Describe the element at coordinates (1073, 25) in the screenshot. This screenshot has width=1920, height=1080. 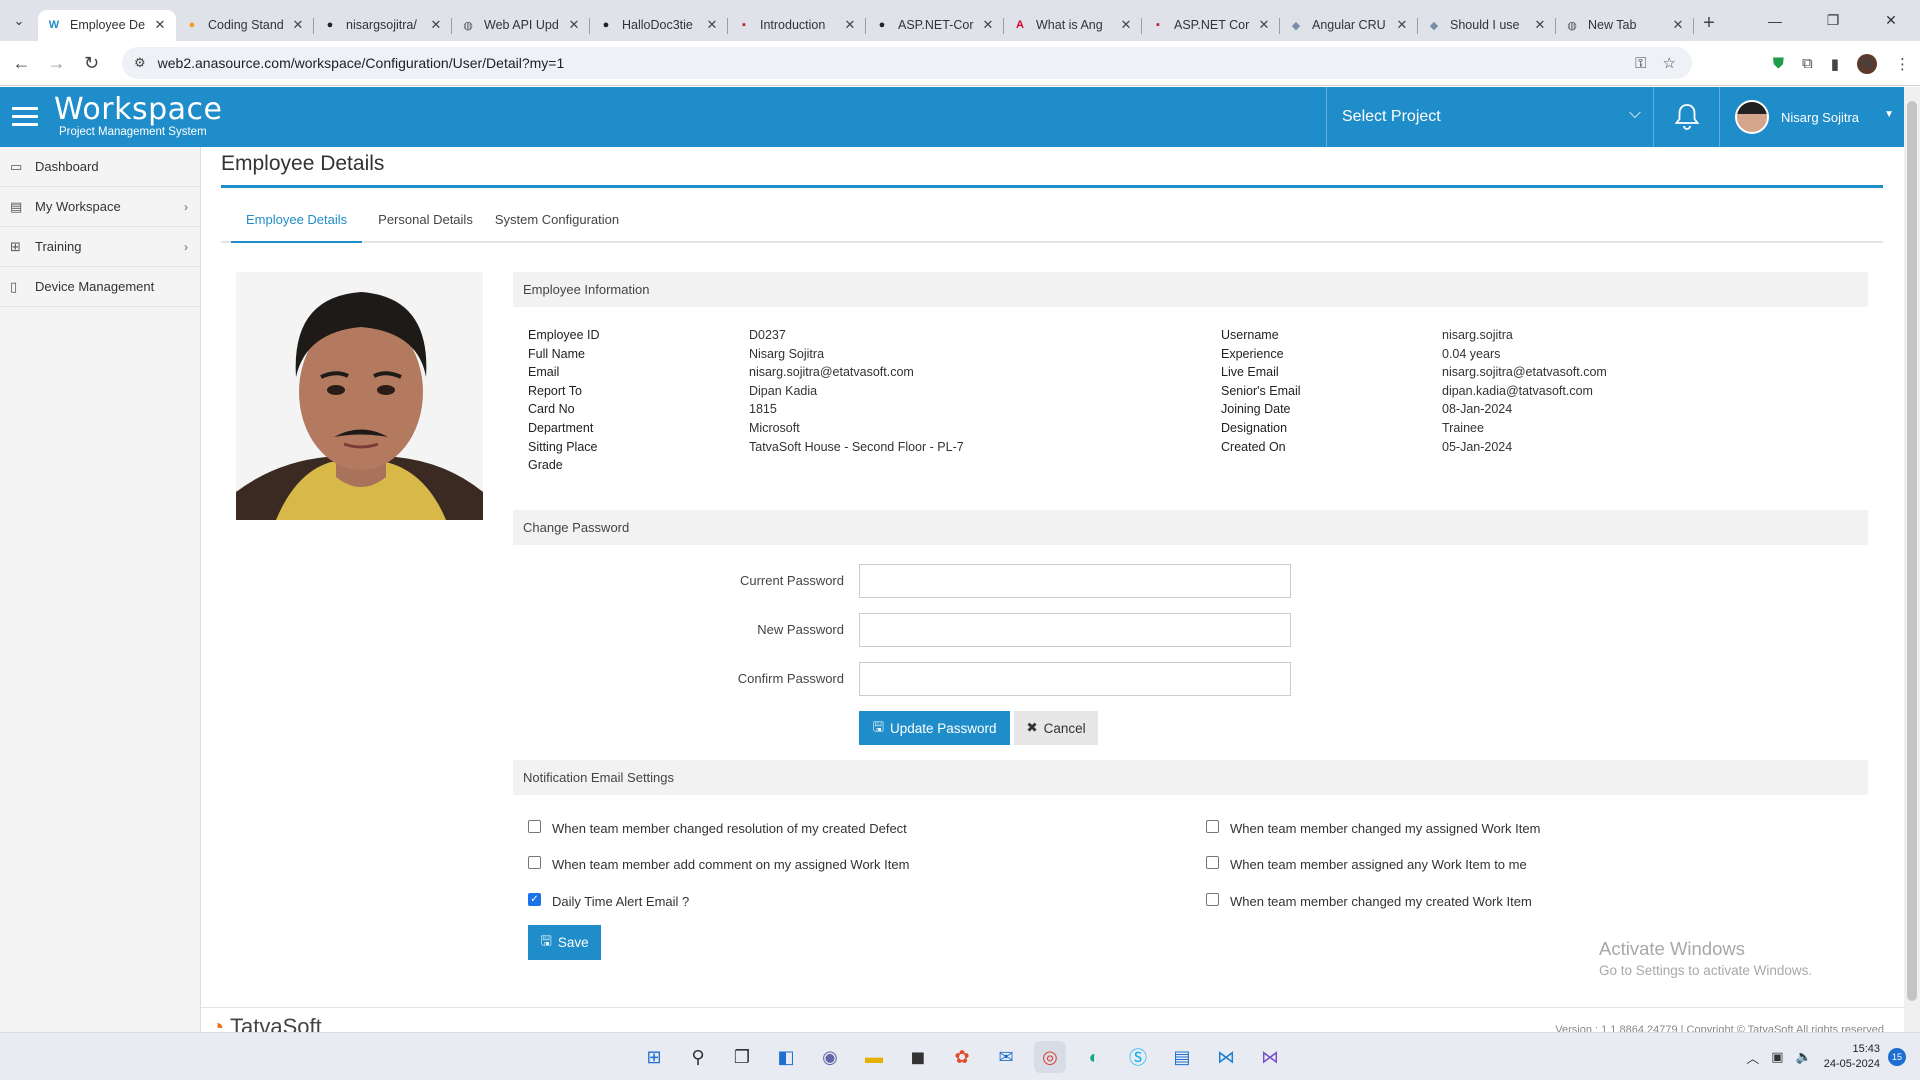
I see `browser-tab: A What is Ang ✕` at that location.